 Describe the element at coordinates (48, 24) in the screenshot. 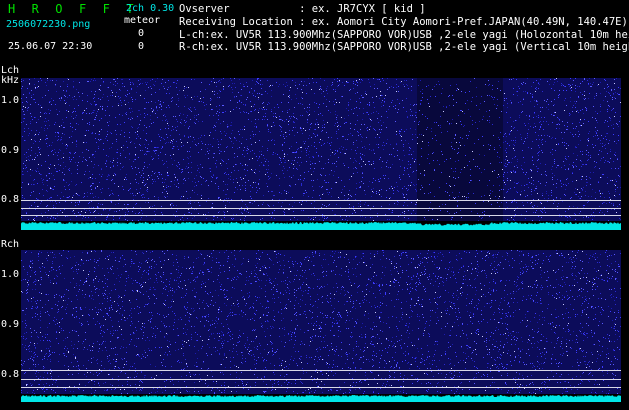

I see `image-filename: 2506072230.png` at that location.